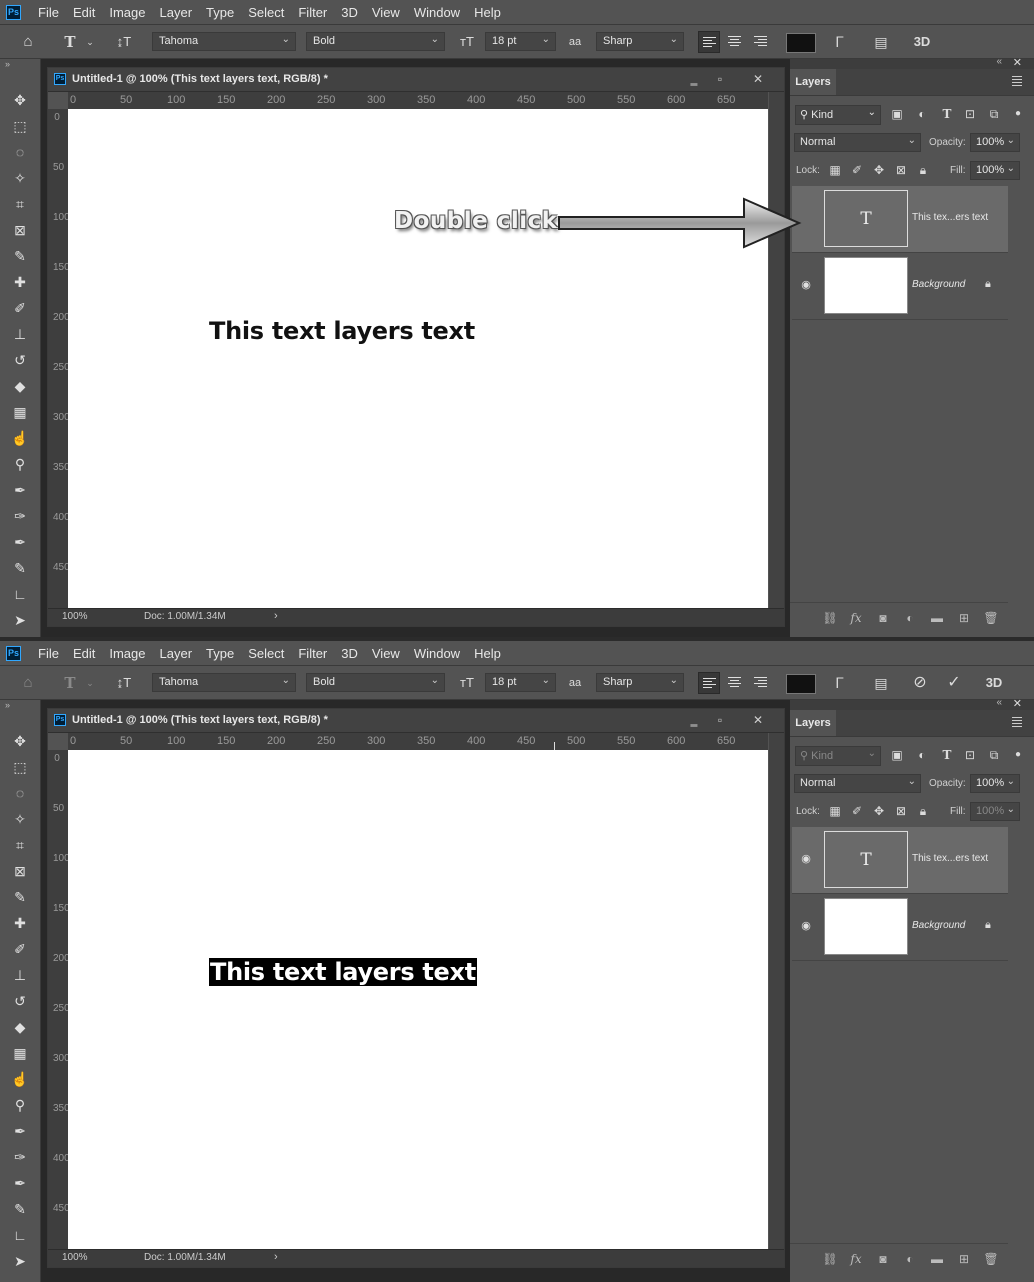  I want to click on curvature-pen-tool-icon: ✒, so click(20, 1183).